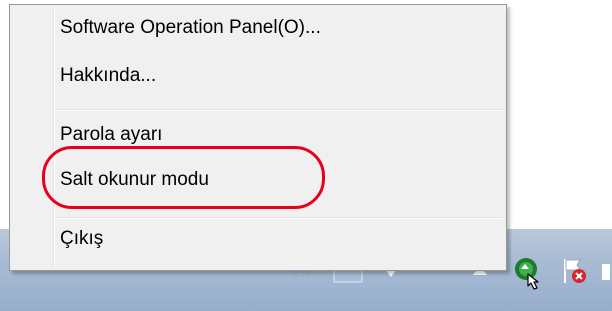 This screenshot has width=612, height=311. I want to click on menu-item-password-settings: Parola ayarı, so click(111, 135).